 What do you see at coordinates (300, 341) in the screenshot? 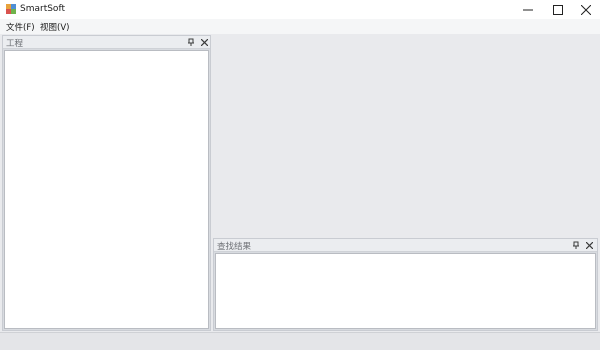
I see `status-bar` at bounding box center [300, 341].